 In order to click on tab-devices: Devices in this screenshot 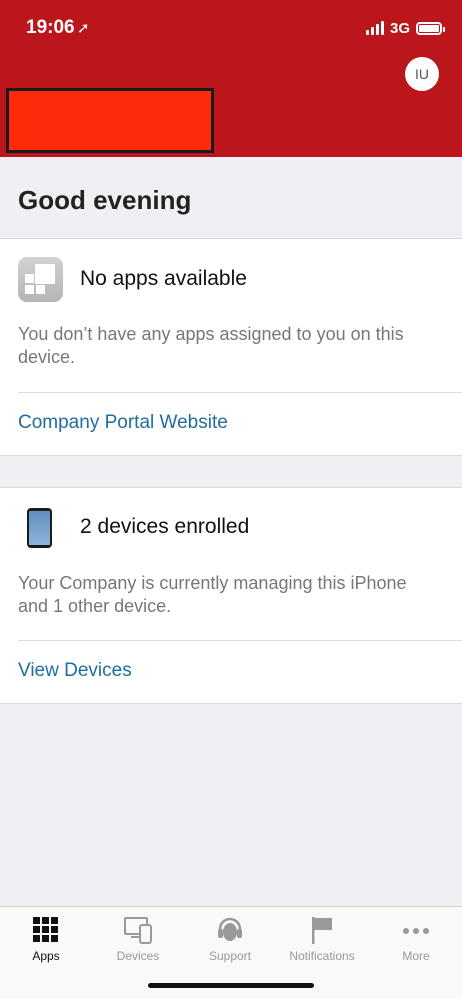, I will do `click(138, 937)`.